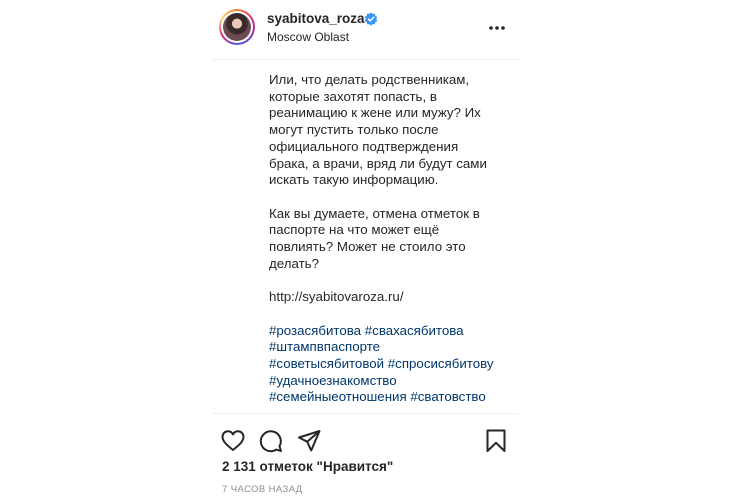 The height and width of the screenshot is (501, 730). What do you see at coordinates (367, 247) in the screenshot?
I see `caption-line: повлиять? Может не стоило это` at bounding box center [367, 247].